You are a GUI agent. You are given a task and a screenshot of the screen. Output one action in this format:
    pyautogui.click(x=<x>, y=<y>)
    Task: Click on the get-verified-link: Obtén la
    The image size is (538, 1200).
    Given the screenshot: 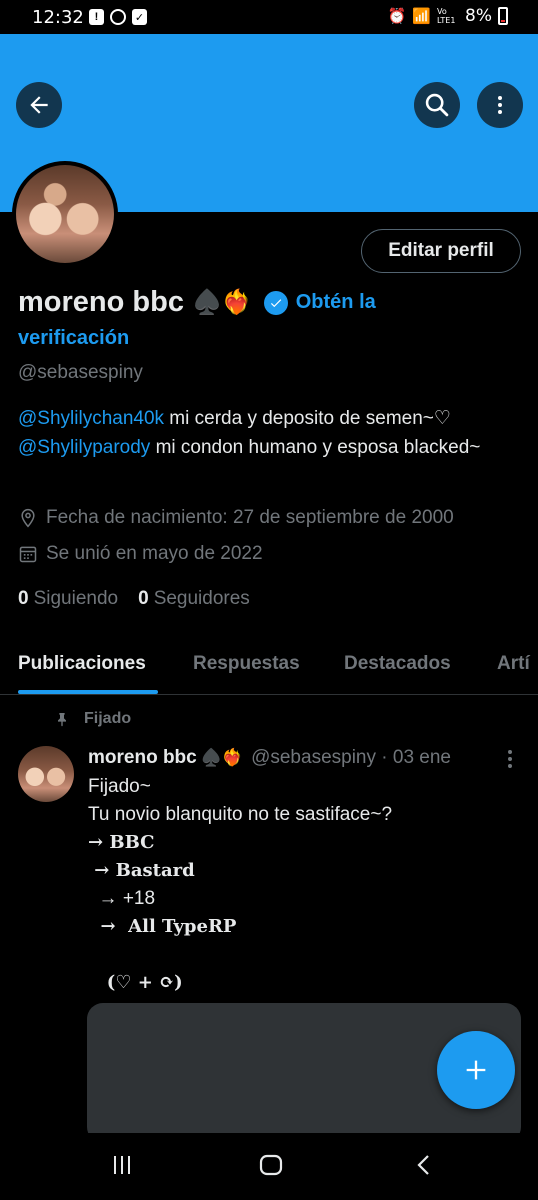 What is the action you would take?
    pyautogui.click(x=336, y=302)
    